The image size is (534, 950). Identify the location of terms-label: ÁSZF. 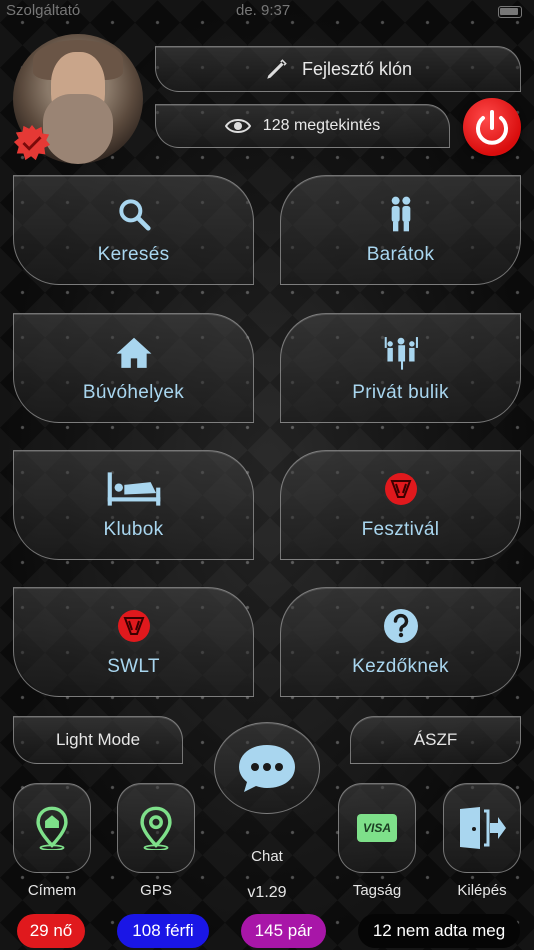
(435, 739).